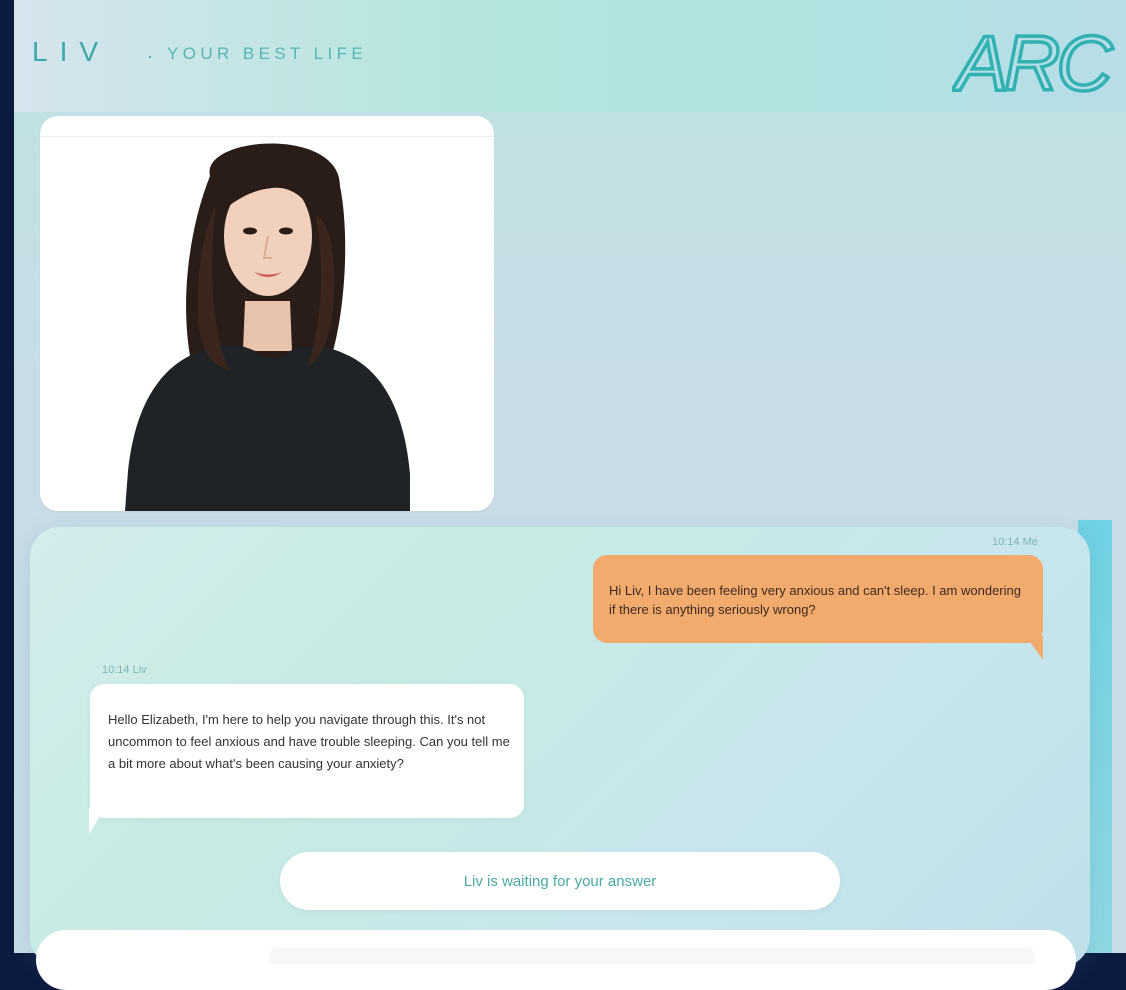  What do you see at coordinates (71, 51) in the screenshot?
I see `brand-name: LIV` at bounding box center [71, 51].